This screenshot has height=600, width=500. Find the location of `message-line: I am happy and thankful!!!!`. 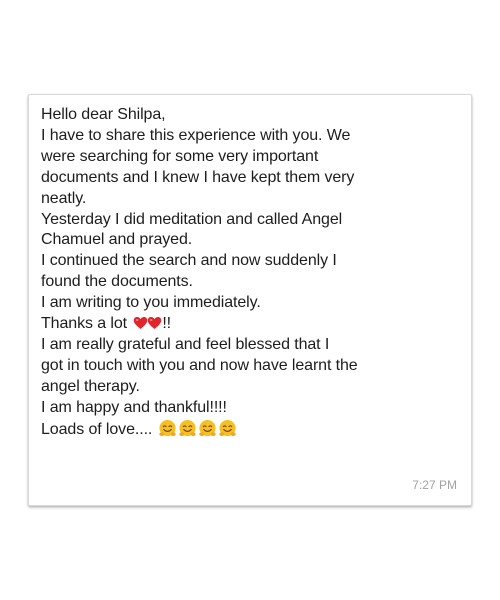

message-line: I am happy and thankful!!!! is located at coordinates (134, 407).